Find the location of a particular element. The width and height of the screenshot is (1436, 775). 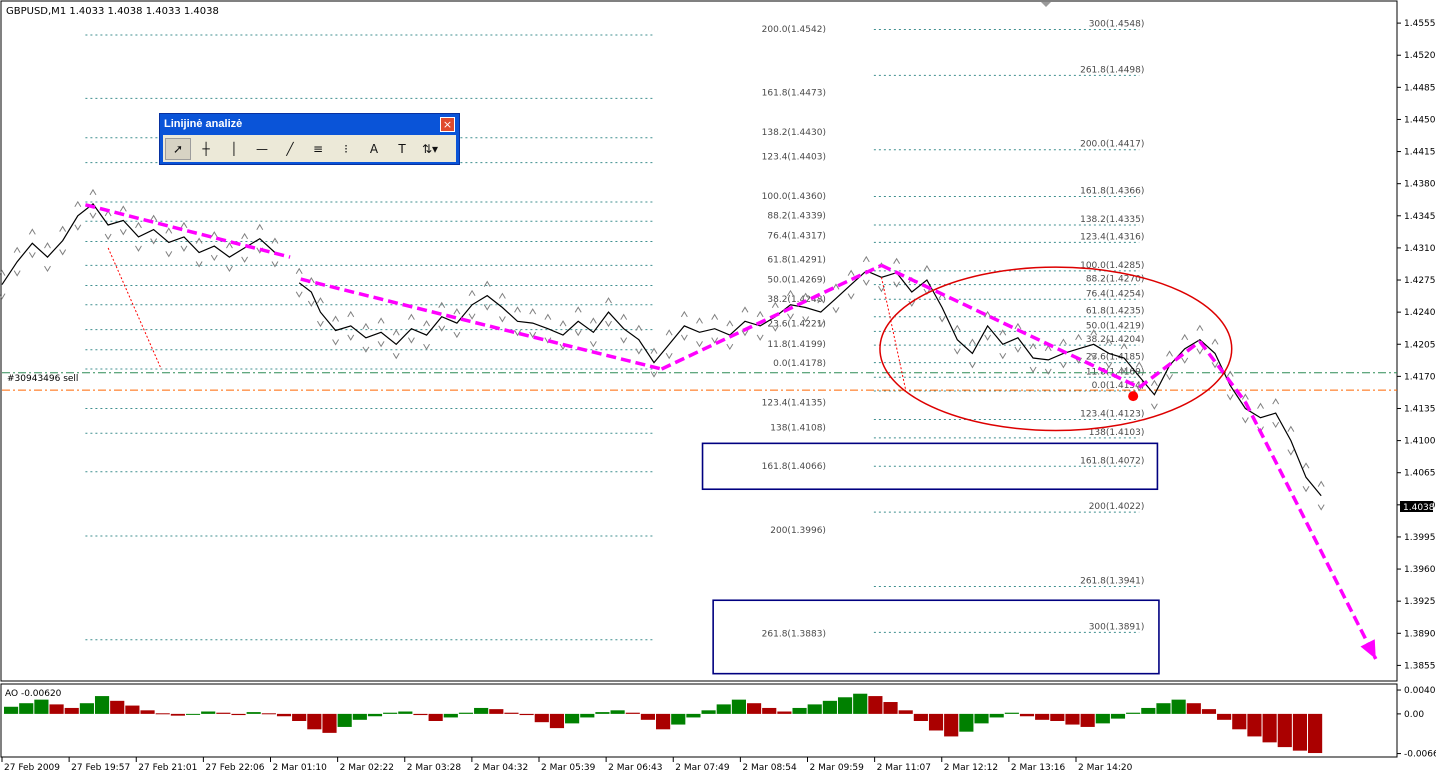

fib-level-label: 138.2(1.4335) is located at coordinates (1112, 220).